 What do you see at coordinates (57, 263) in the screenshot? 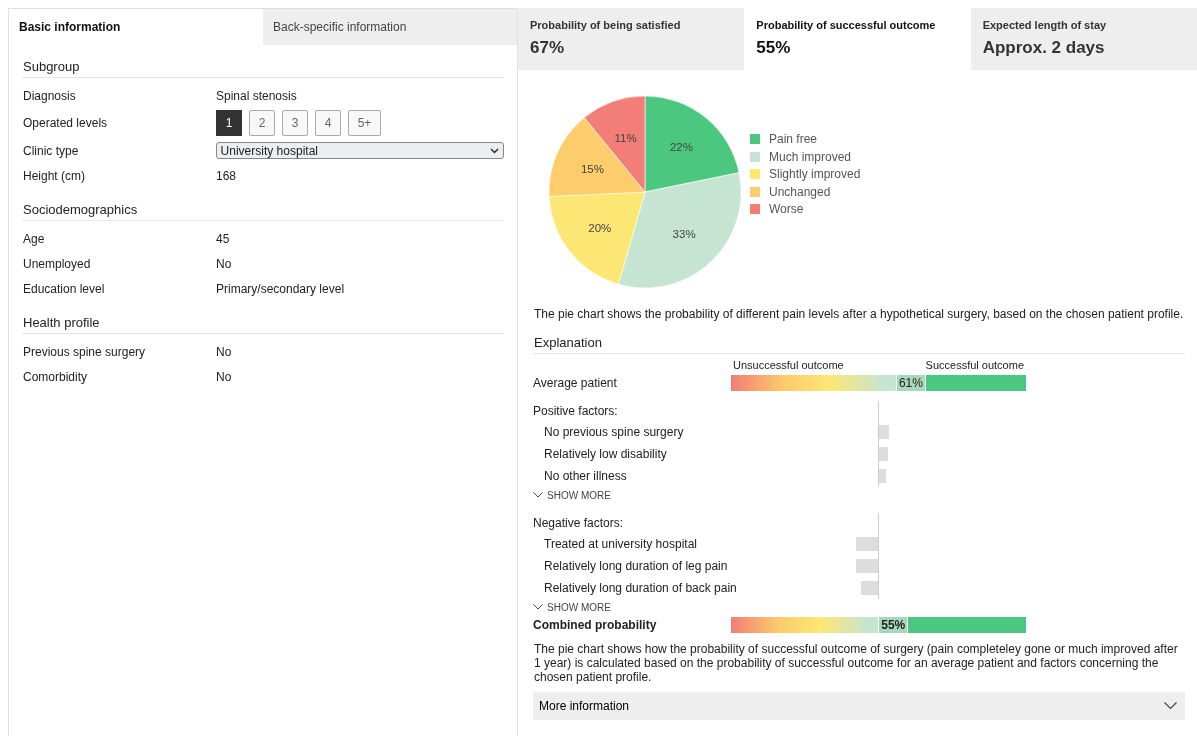
I see `field-label: Unemployed` at bounding box center [57, 263].